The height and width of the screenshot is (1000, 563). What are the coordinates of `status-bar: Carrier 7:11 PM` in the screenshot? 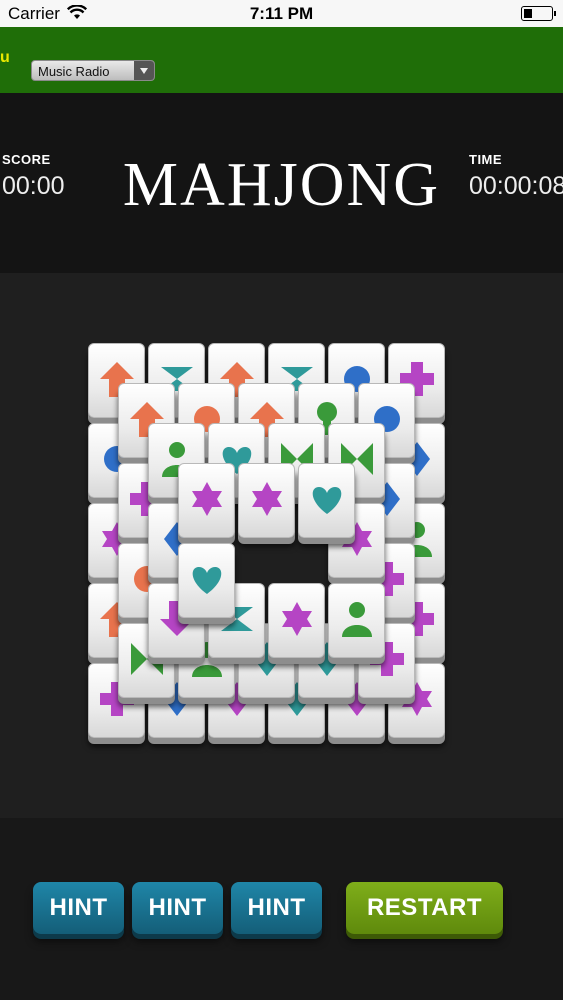 It's located at (281, 13).